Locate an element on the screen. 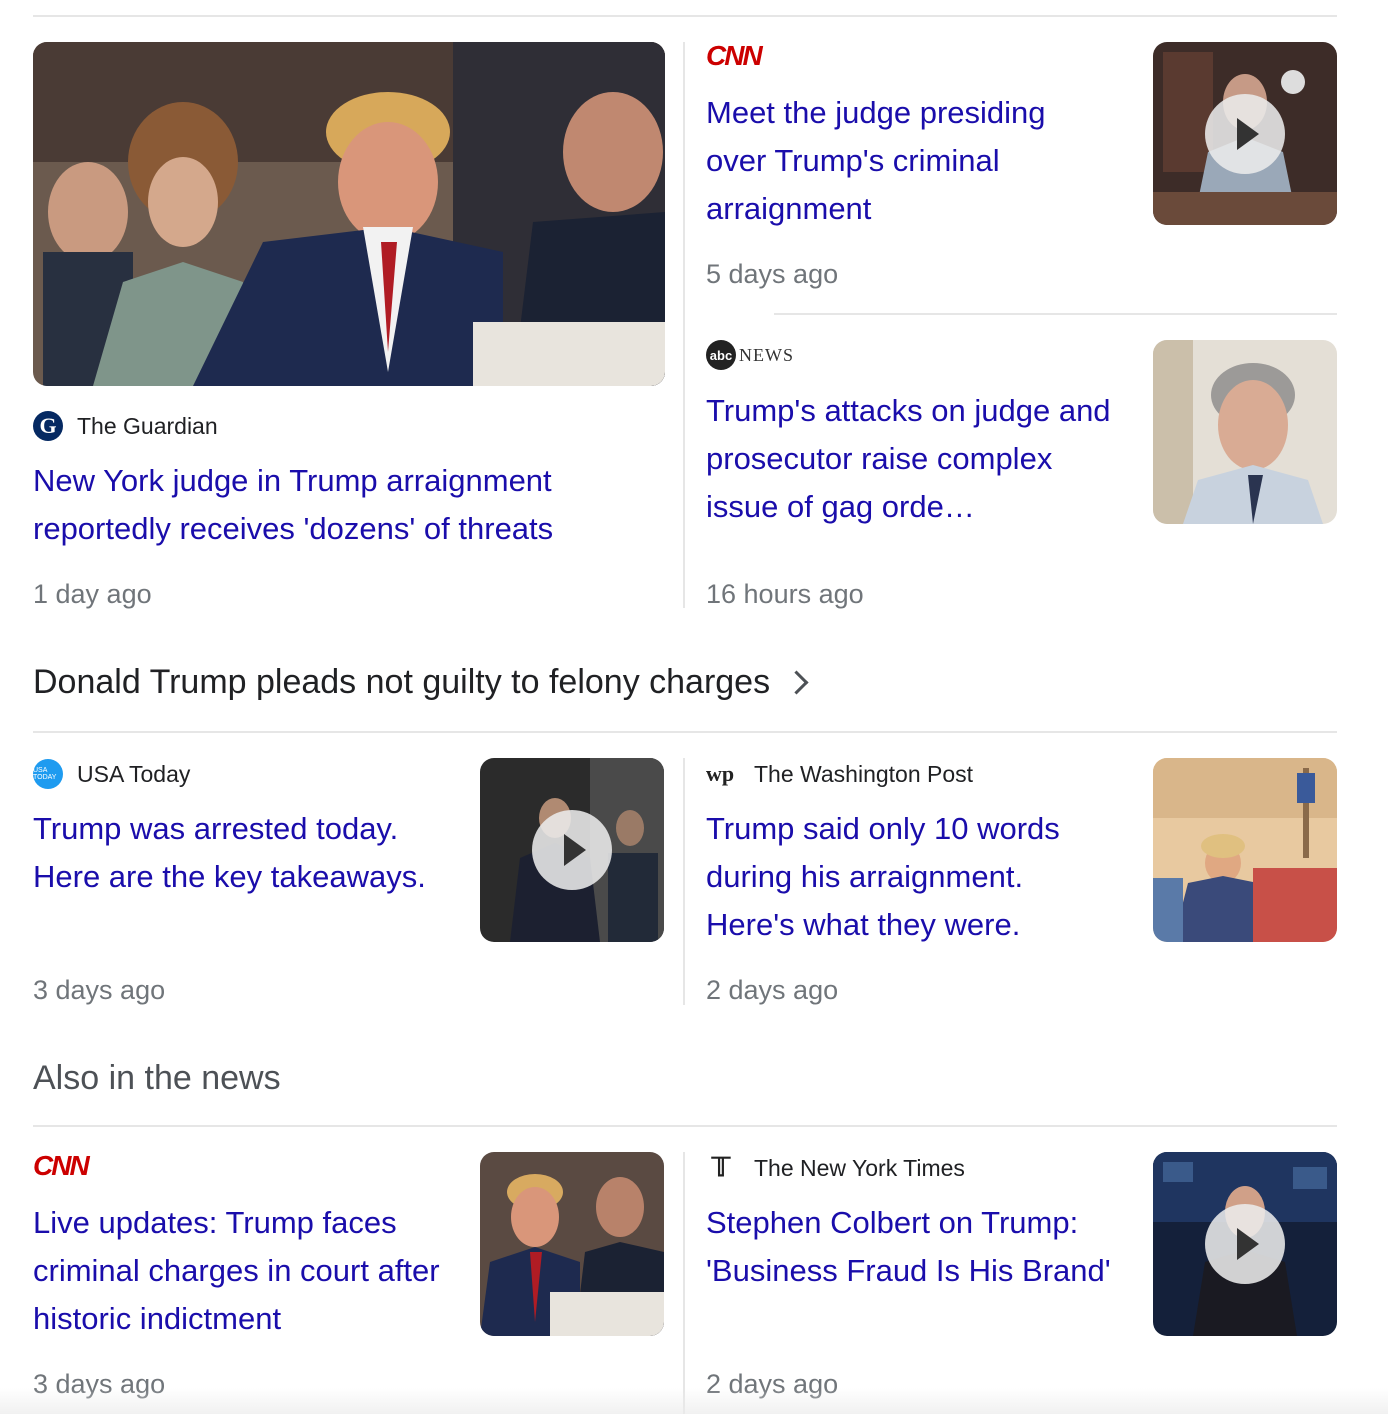 The image size is (1388, 1414). nyt-icon: 𝕋 is located at coordinates (721, 1167).